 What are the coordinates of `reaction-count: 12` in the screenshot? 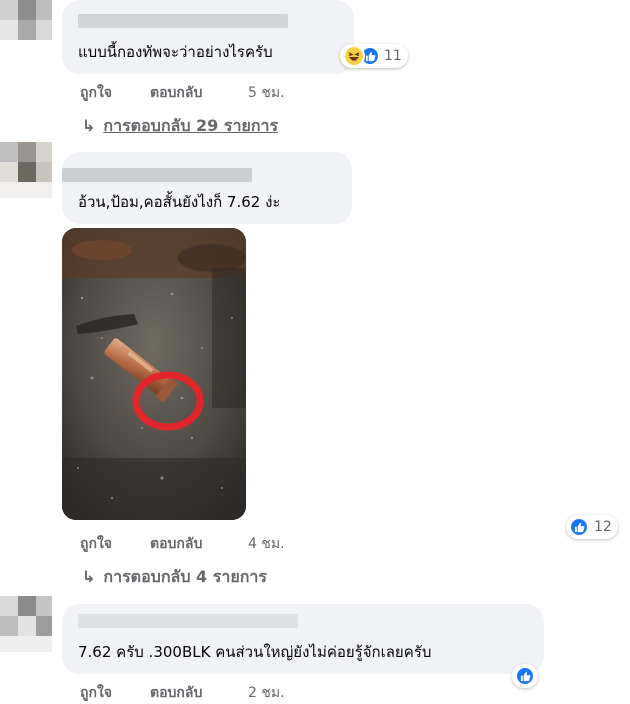 It's located at (603, 527).